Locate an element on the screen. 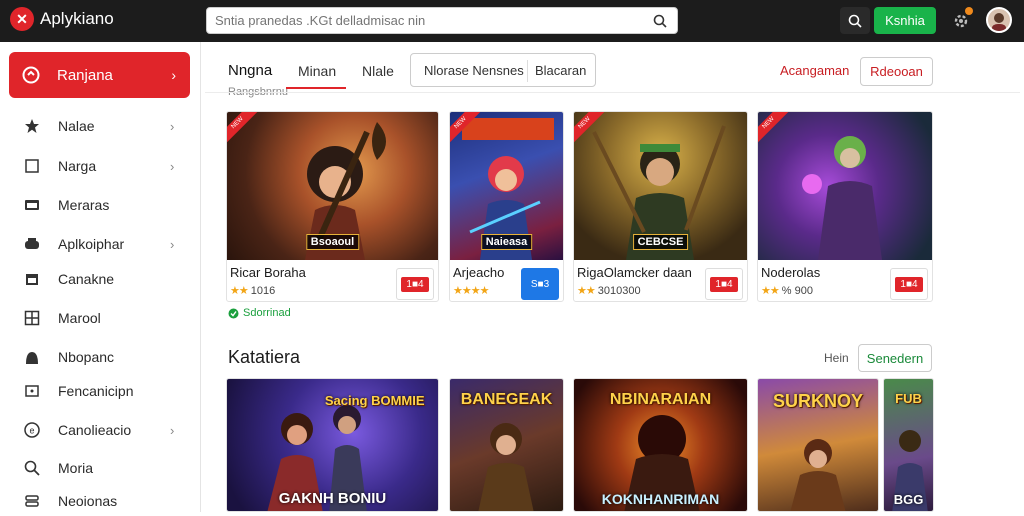 This screenshot has width=1024, height=516. sidebar-item-1: Nalae › is located at coordinates (100, 126).